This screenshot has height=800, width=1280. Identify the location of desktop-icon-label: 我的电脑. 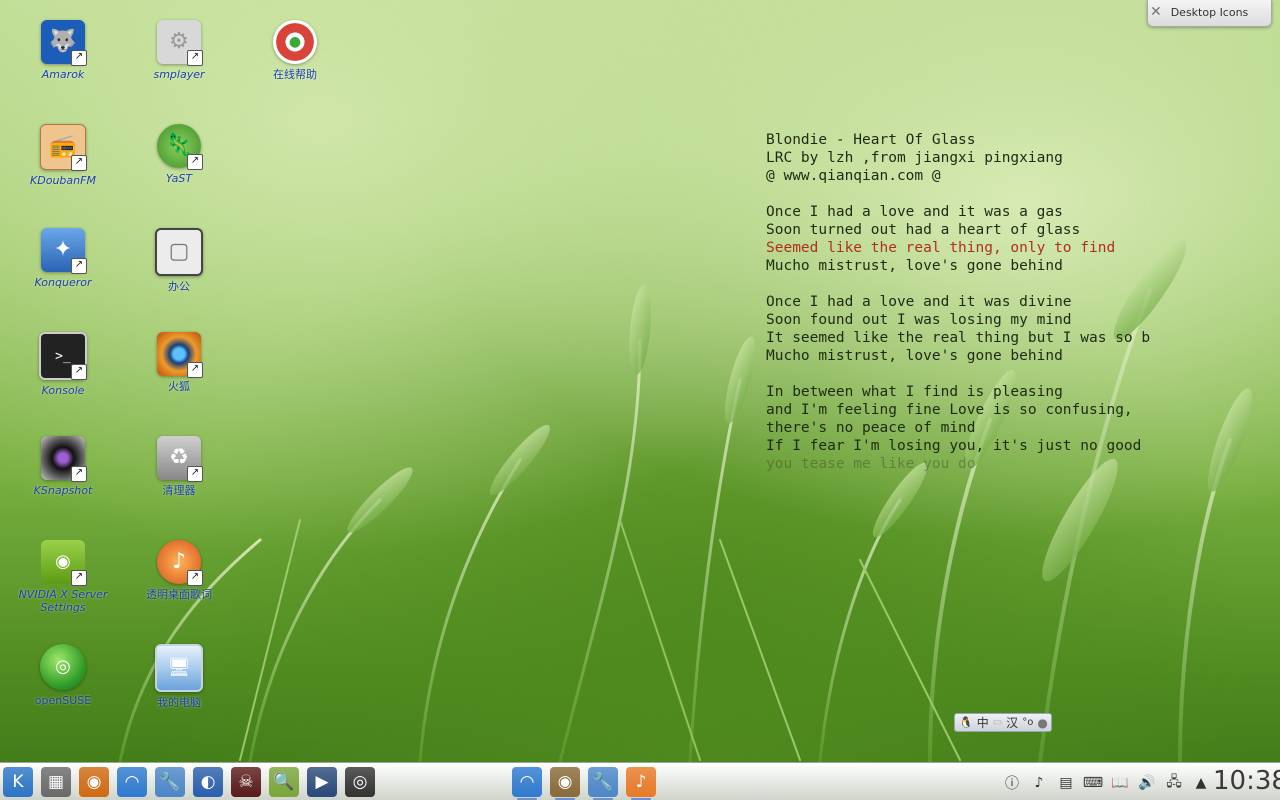
(179, 702).